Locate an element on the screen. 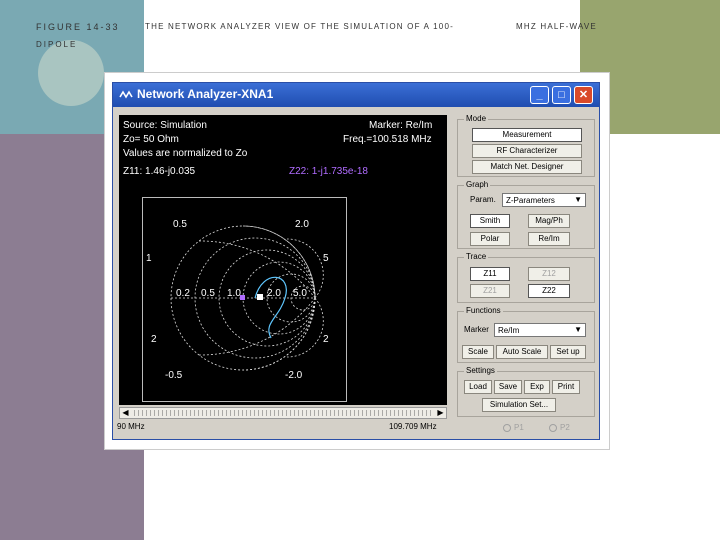 The width and height of the screenshot is (720, 540). z11-readout: Z11: 1.46-j0.035 is located at coordinates (159, 171).